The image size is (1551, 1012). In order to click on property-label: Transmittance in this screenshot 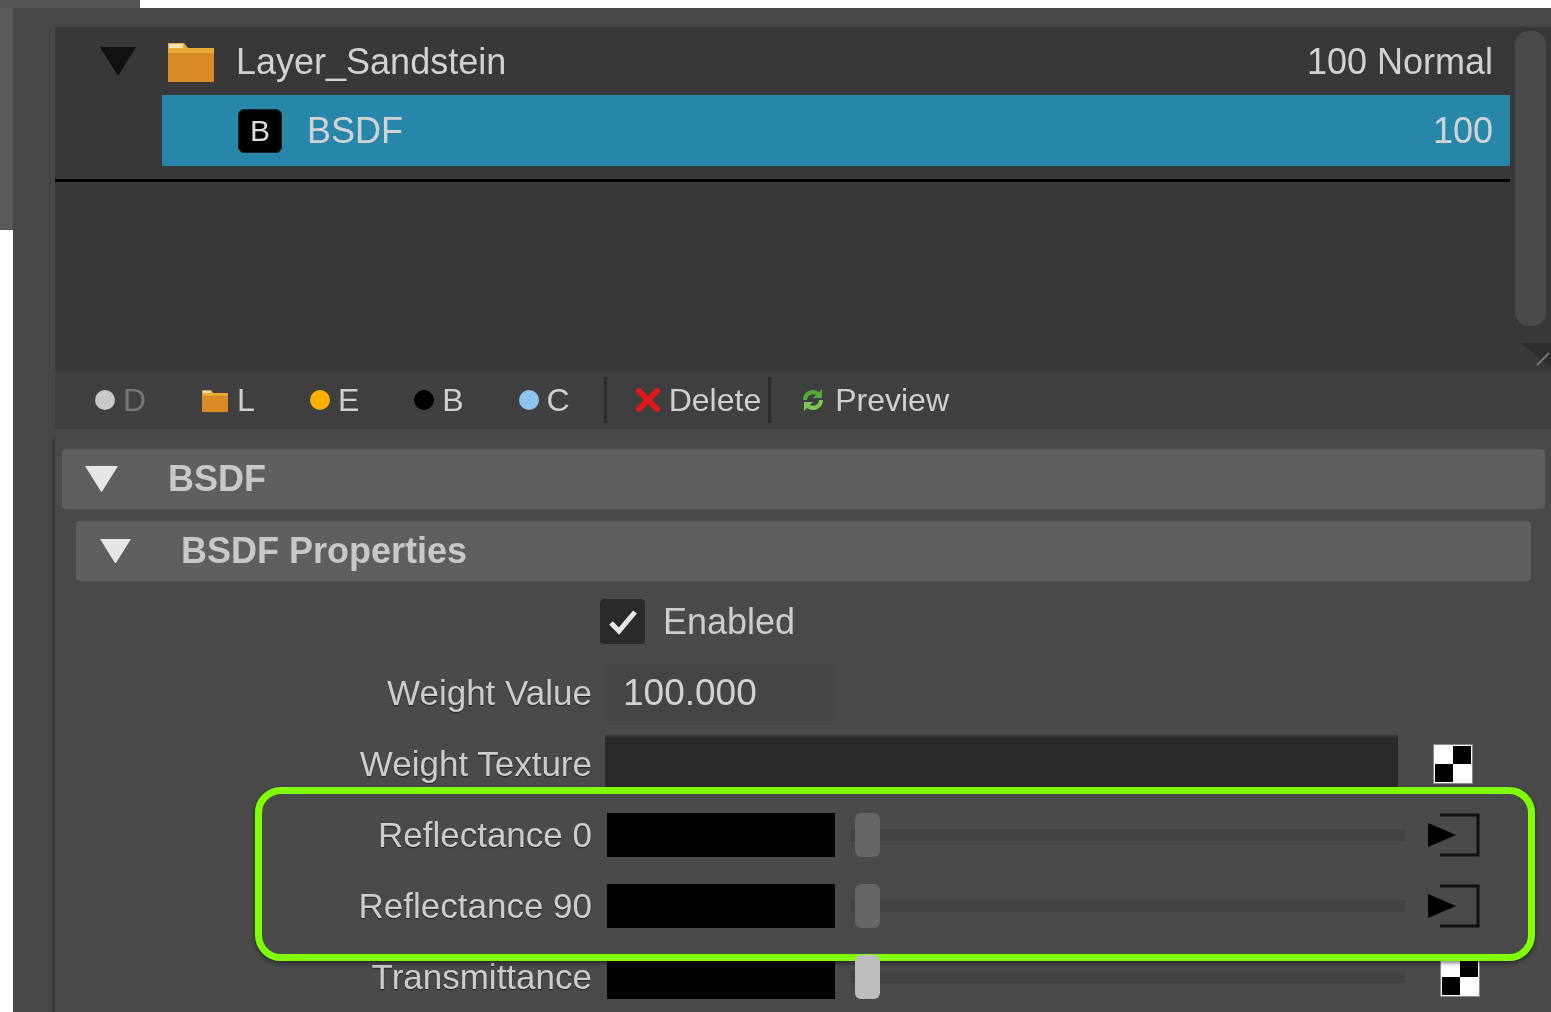, I will do `click(481, 976)`.